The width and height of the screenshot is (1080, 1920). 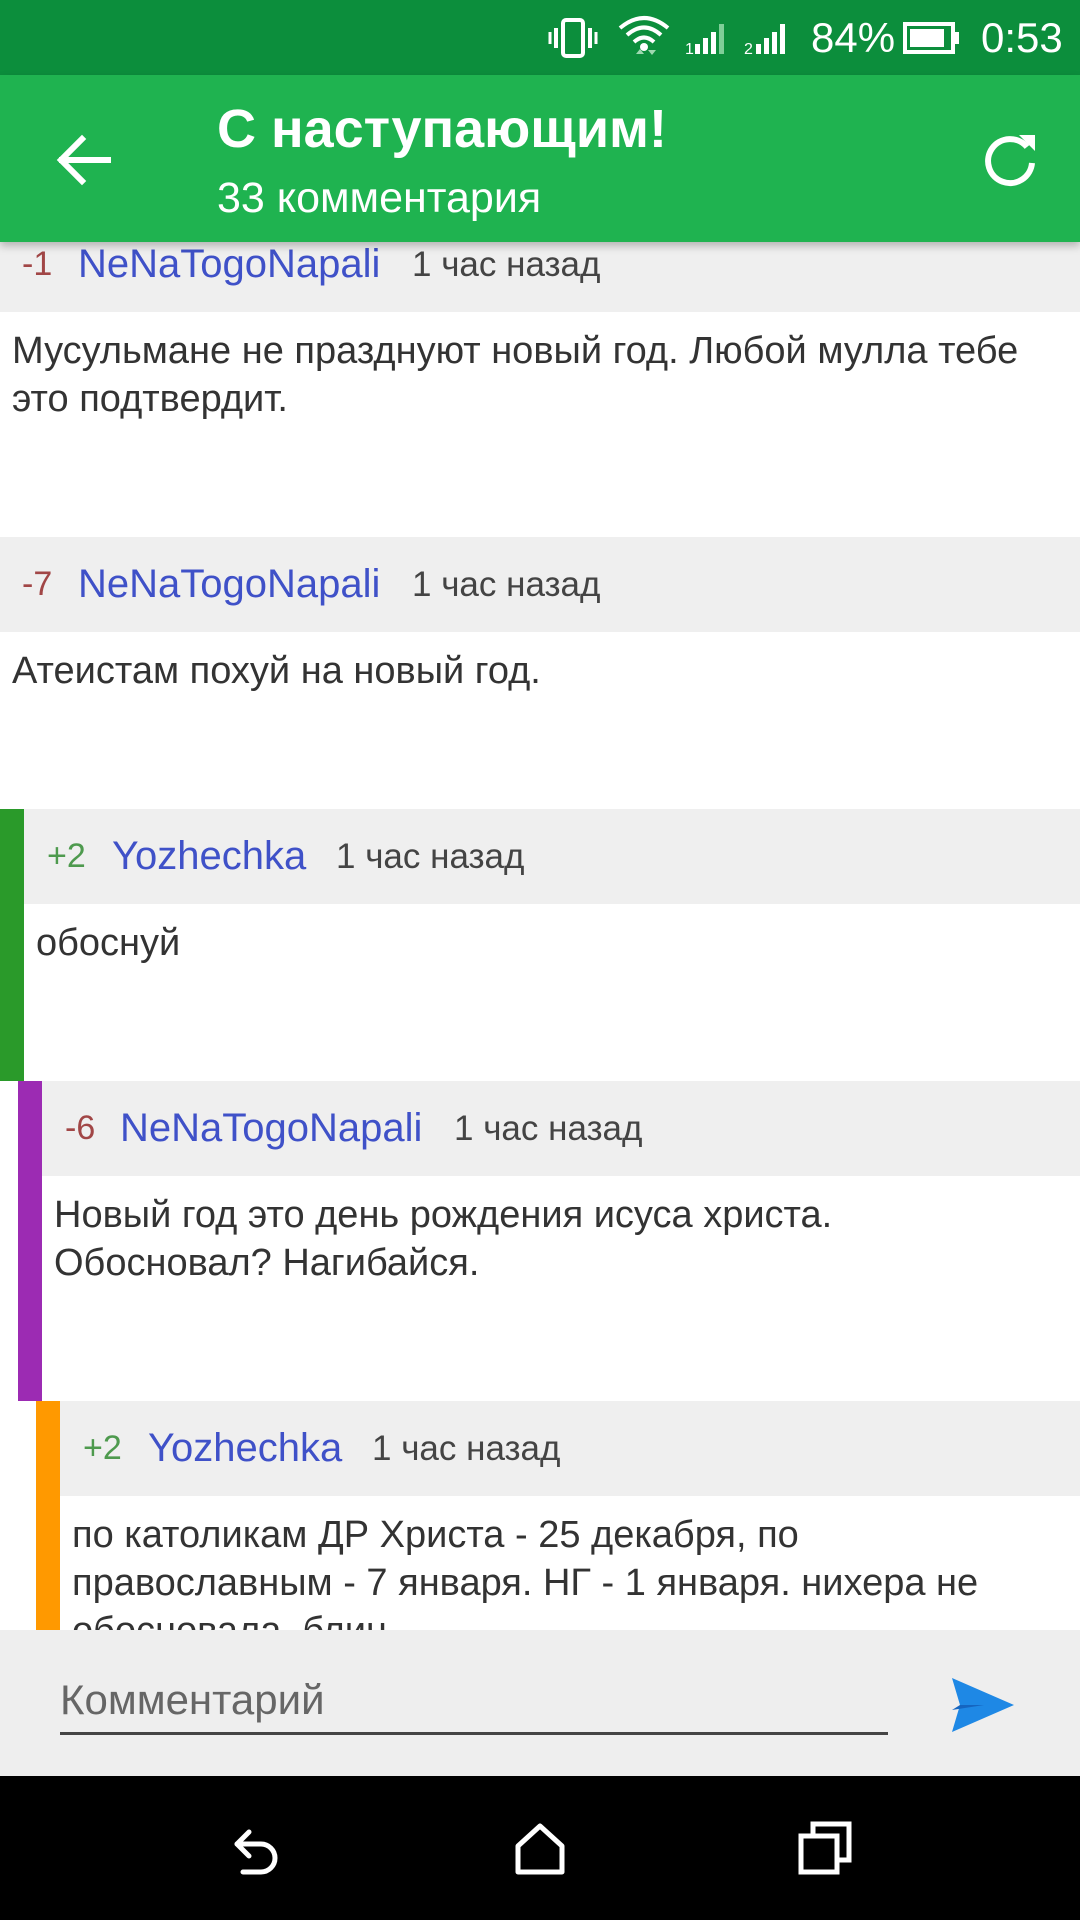 What do you see at coordinates (85, 160) in the screenshot?
I see `arrow-left-icon` at bounding box center [85, 160].